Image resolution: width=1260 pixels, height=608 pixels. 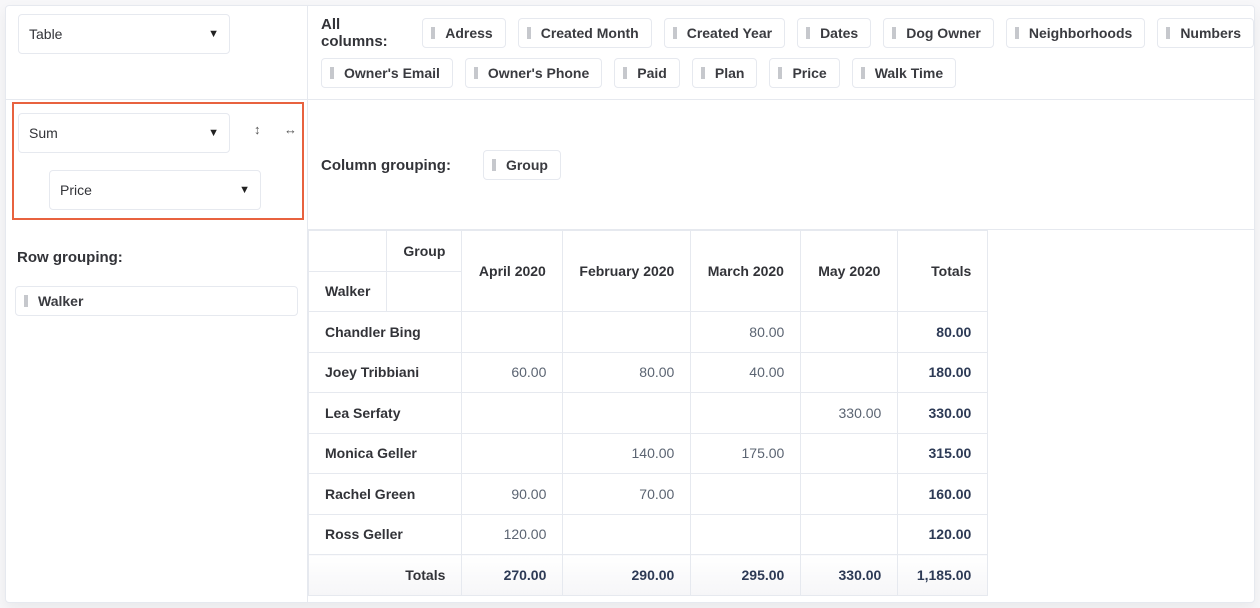 I want to click on column-chip: Paid, so click(x=647, y=73).